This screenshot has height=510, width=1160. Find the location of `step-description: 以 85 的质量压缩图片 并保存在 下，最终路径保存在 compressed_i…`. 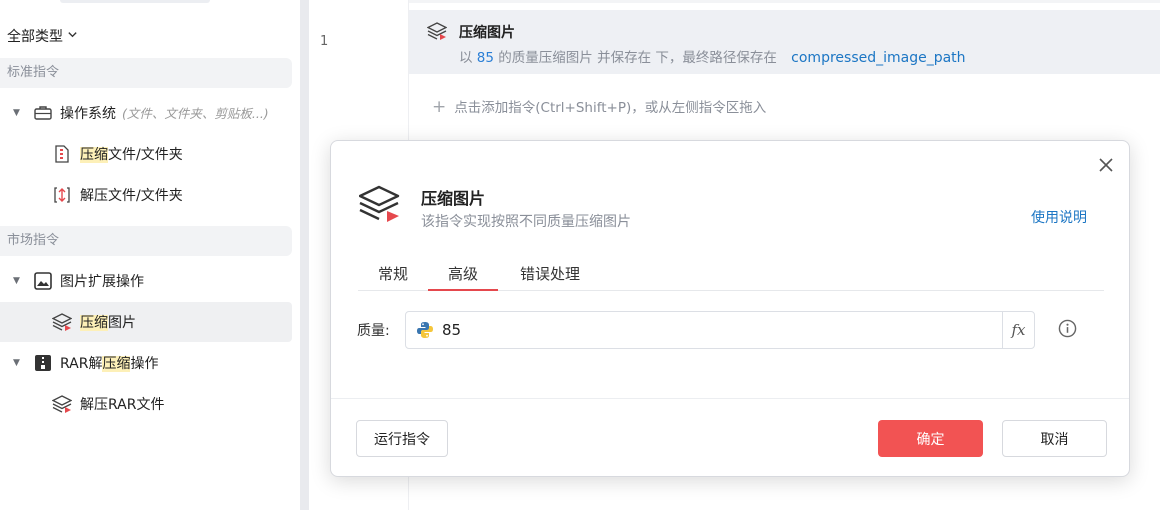

step-description: 以 85 的质量压缩图片 并保存在 下，最终路径保存在 compressed_i… is located at coordinates (712, 56).